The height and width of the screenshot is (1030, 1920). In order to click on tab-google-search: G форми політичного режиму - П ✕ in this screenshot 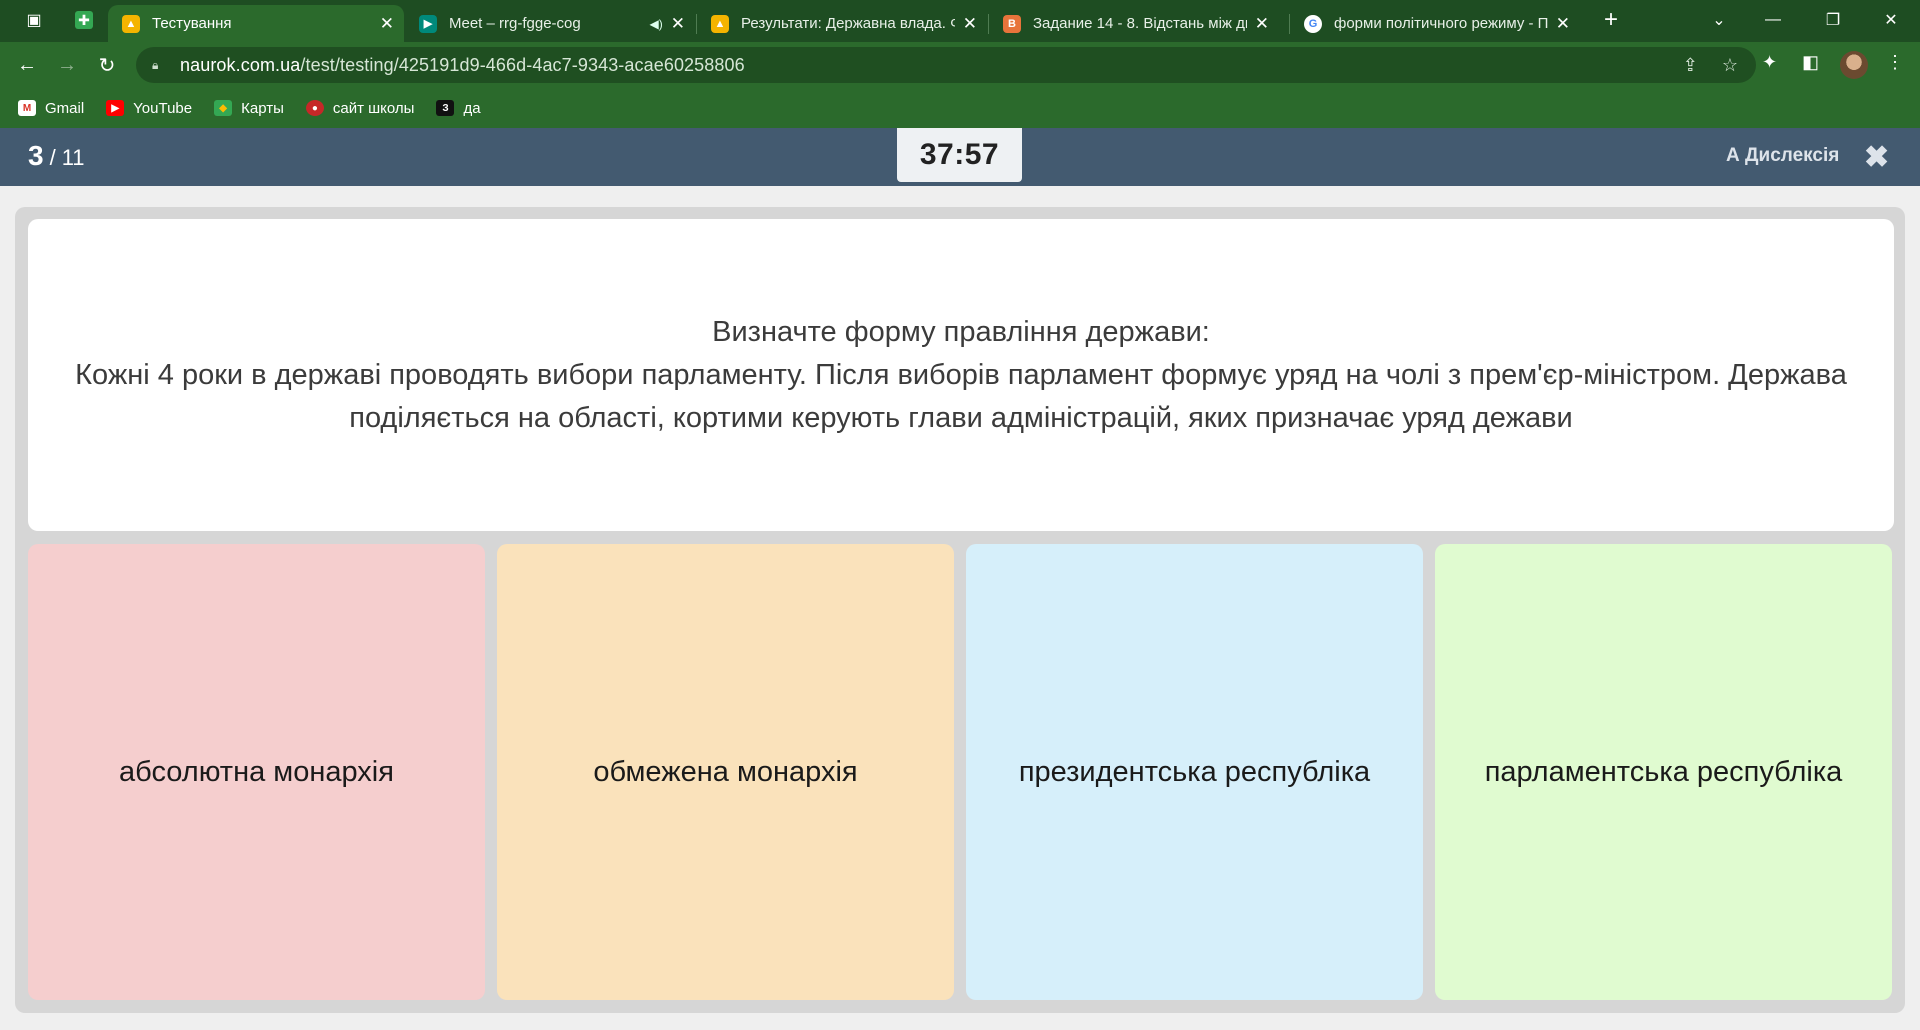, I will do `click(1435, 23)`.